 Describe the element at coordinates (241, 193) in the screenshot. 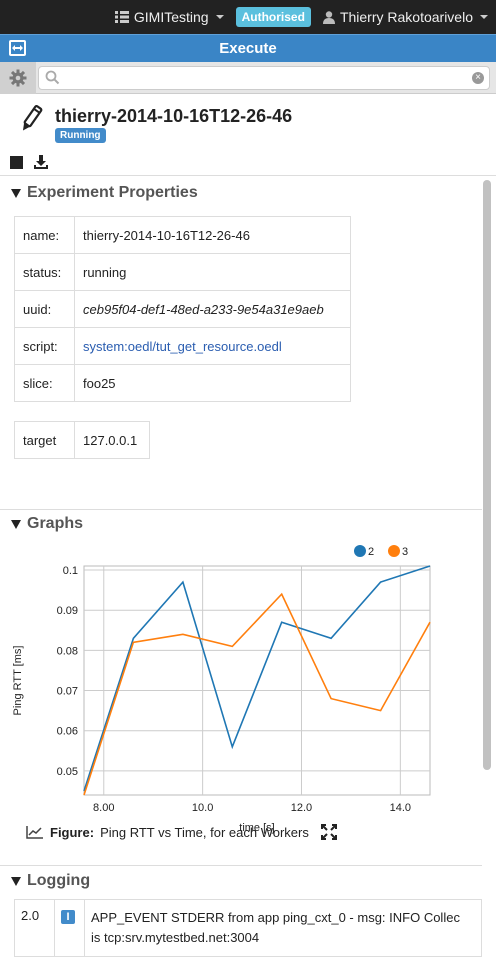

I see `section-experiment-properties: Experiment Properties` at that location.